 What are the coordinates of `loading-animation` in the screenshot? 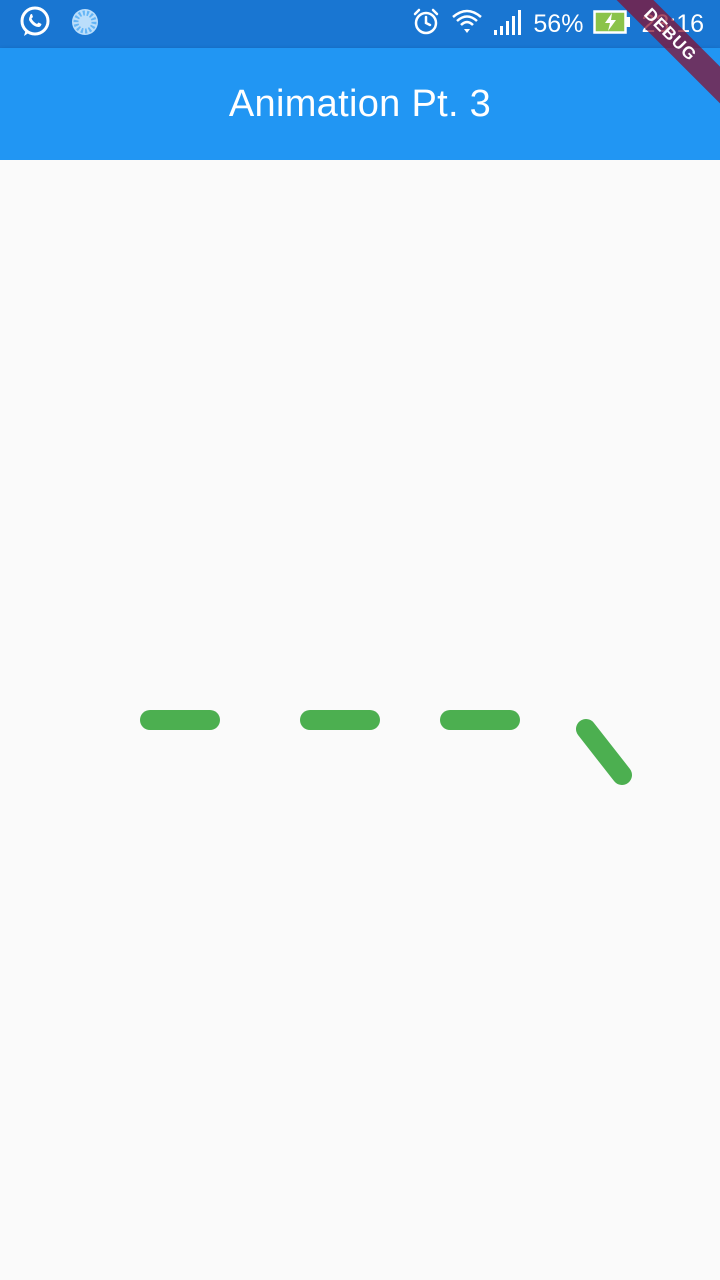 It's located at (386, 747).